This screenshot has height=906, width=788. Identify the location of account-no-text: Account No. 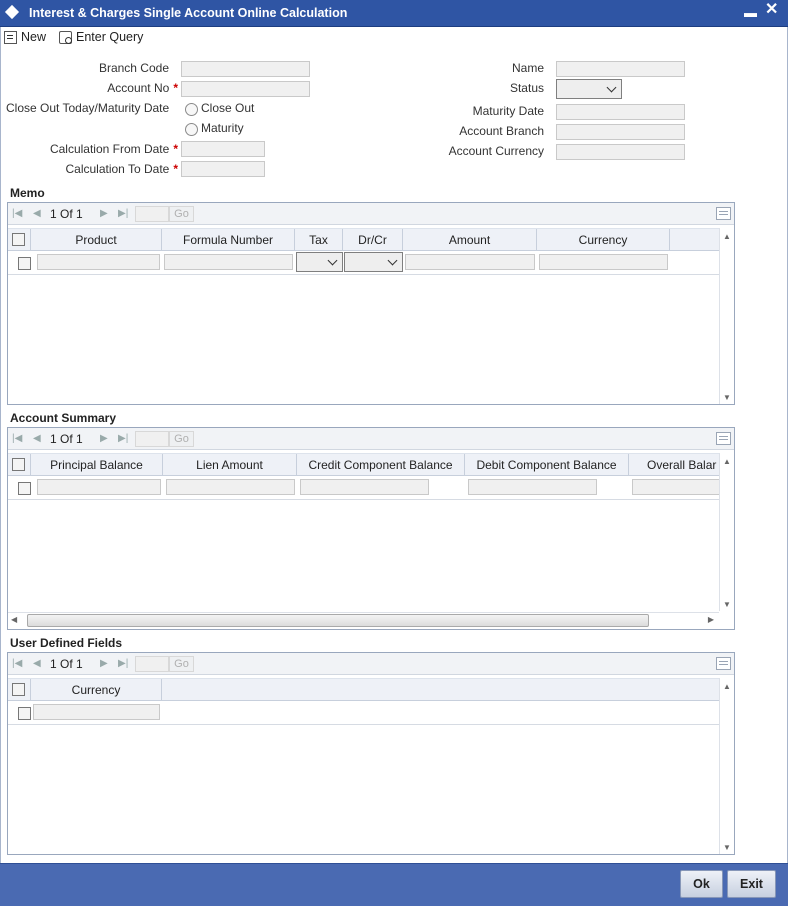
(138, 88).